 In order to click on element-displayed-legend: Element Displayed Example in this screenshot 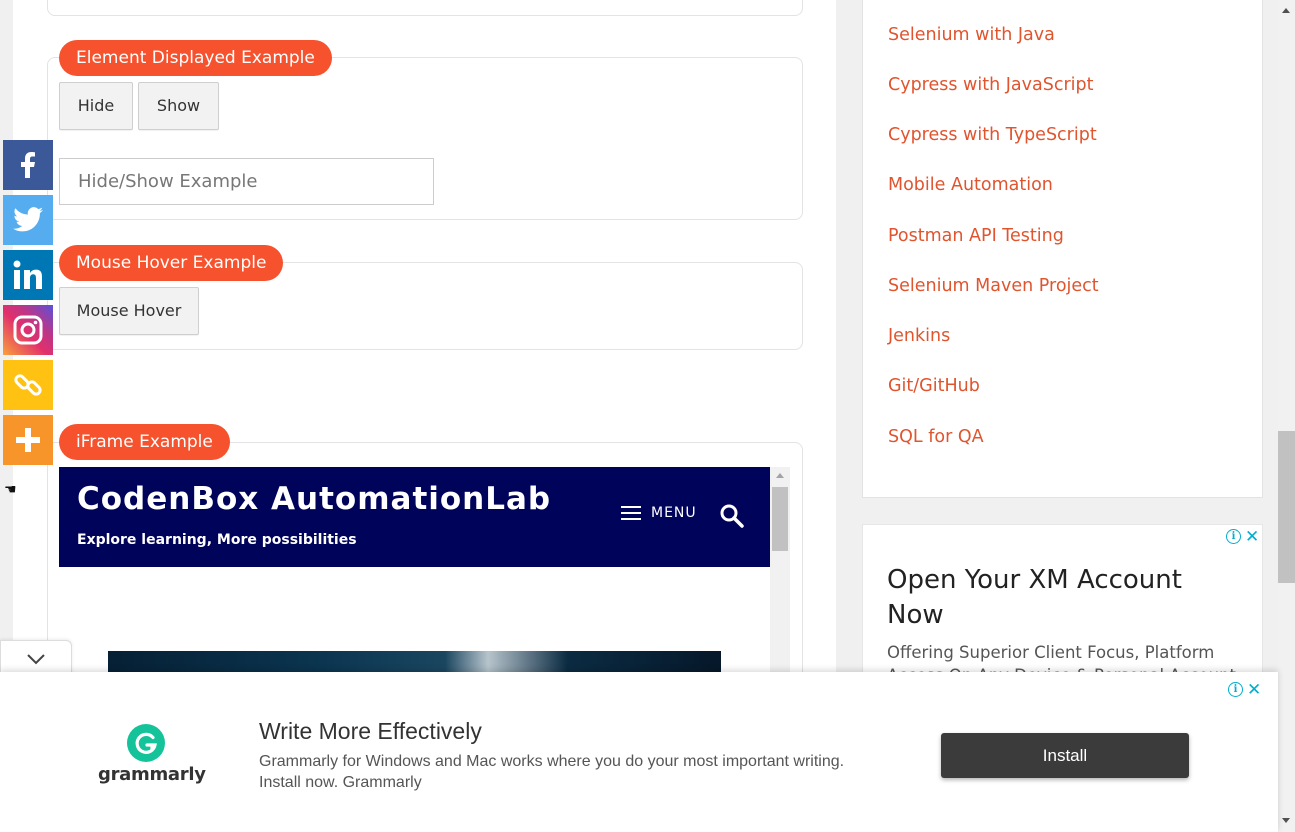, I will do `click(195, 58)`.